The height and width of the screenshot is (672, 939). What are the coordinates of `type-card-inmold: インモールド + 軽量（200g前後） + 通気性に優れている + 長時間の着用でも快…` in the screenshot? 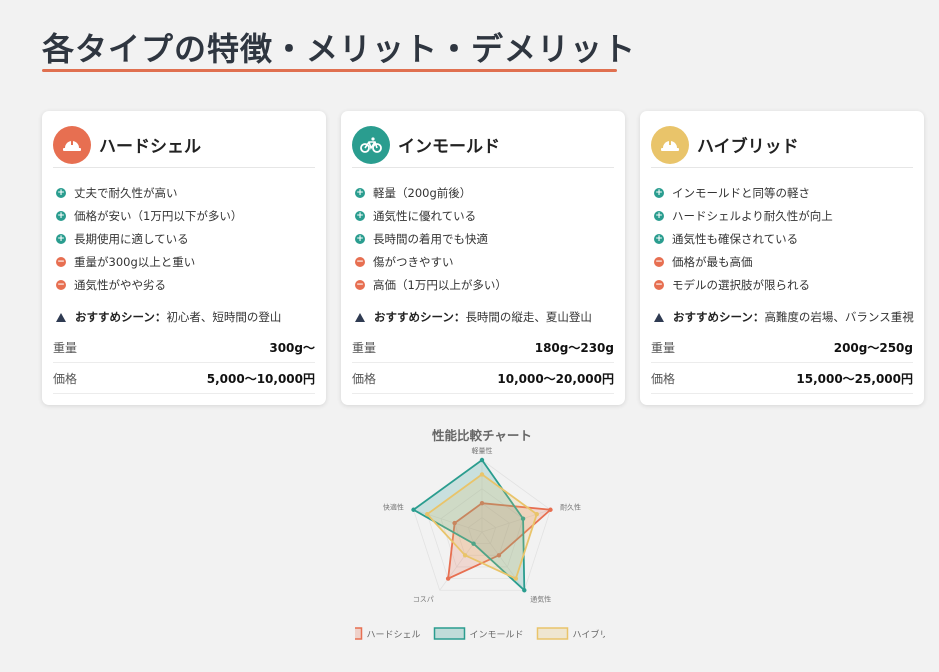 It's located at (483, 258).